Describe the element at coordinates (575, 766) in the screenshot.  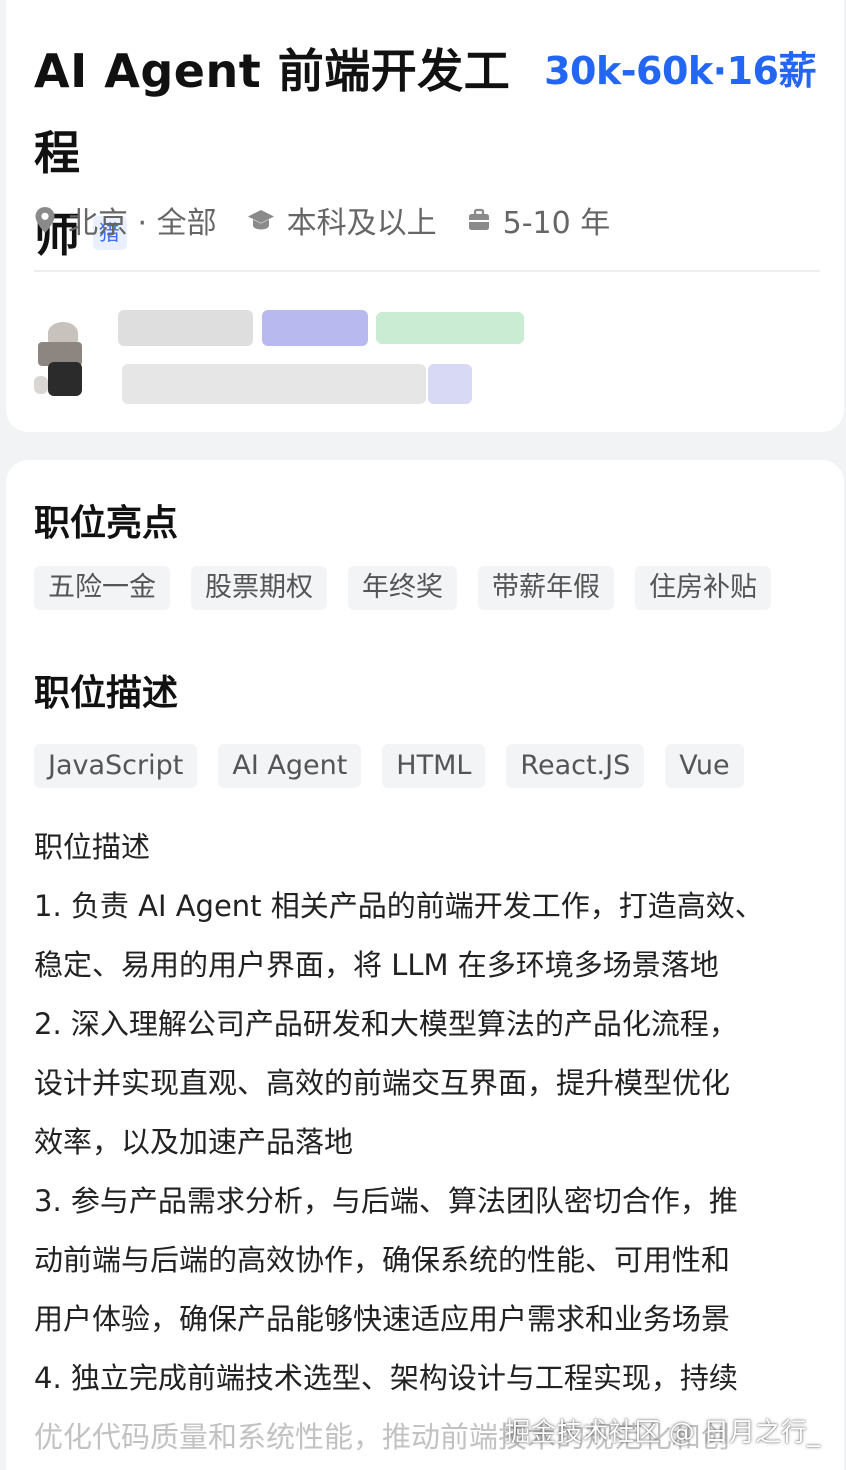
I see `skill-tag: React.JS` at that location.